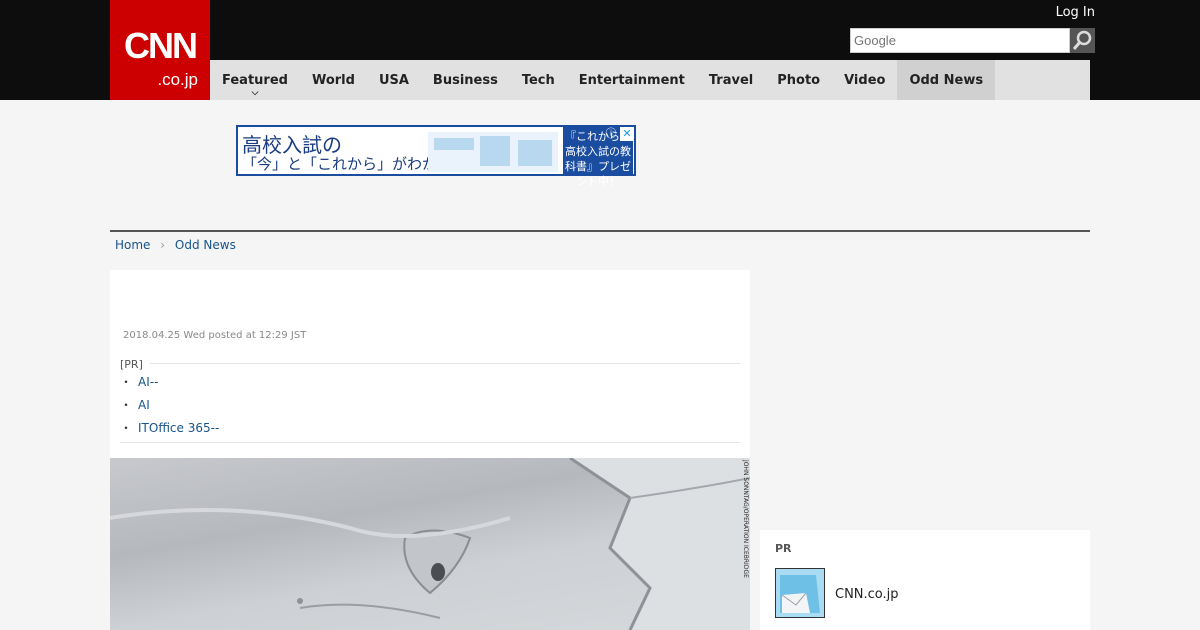  What do you see at coordinates (731, 80) in the screenshot?
I see `nav-travel: Travel` at bounding box center [731, 80].